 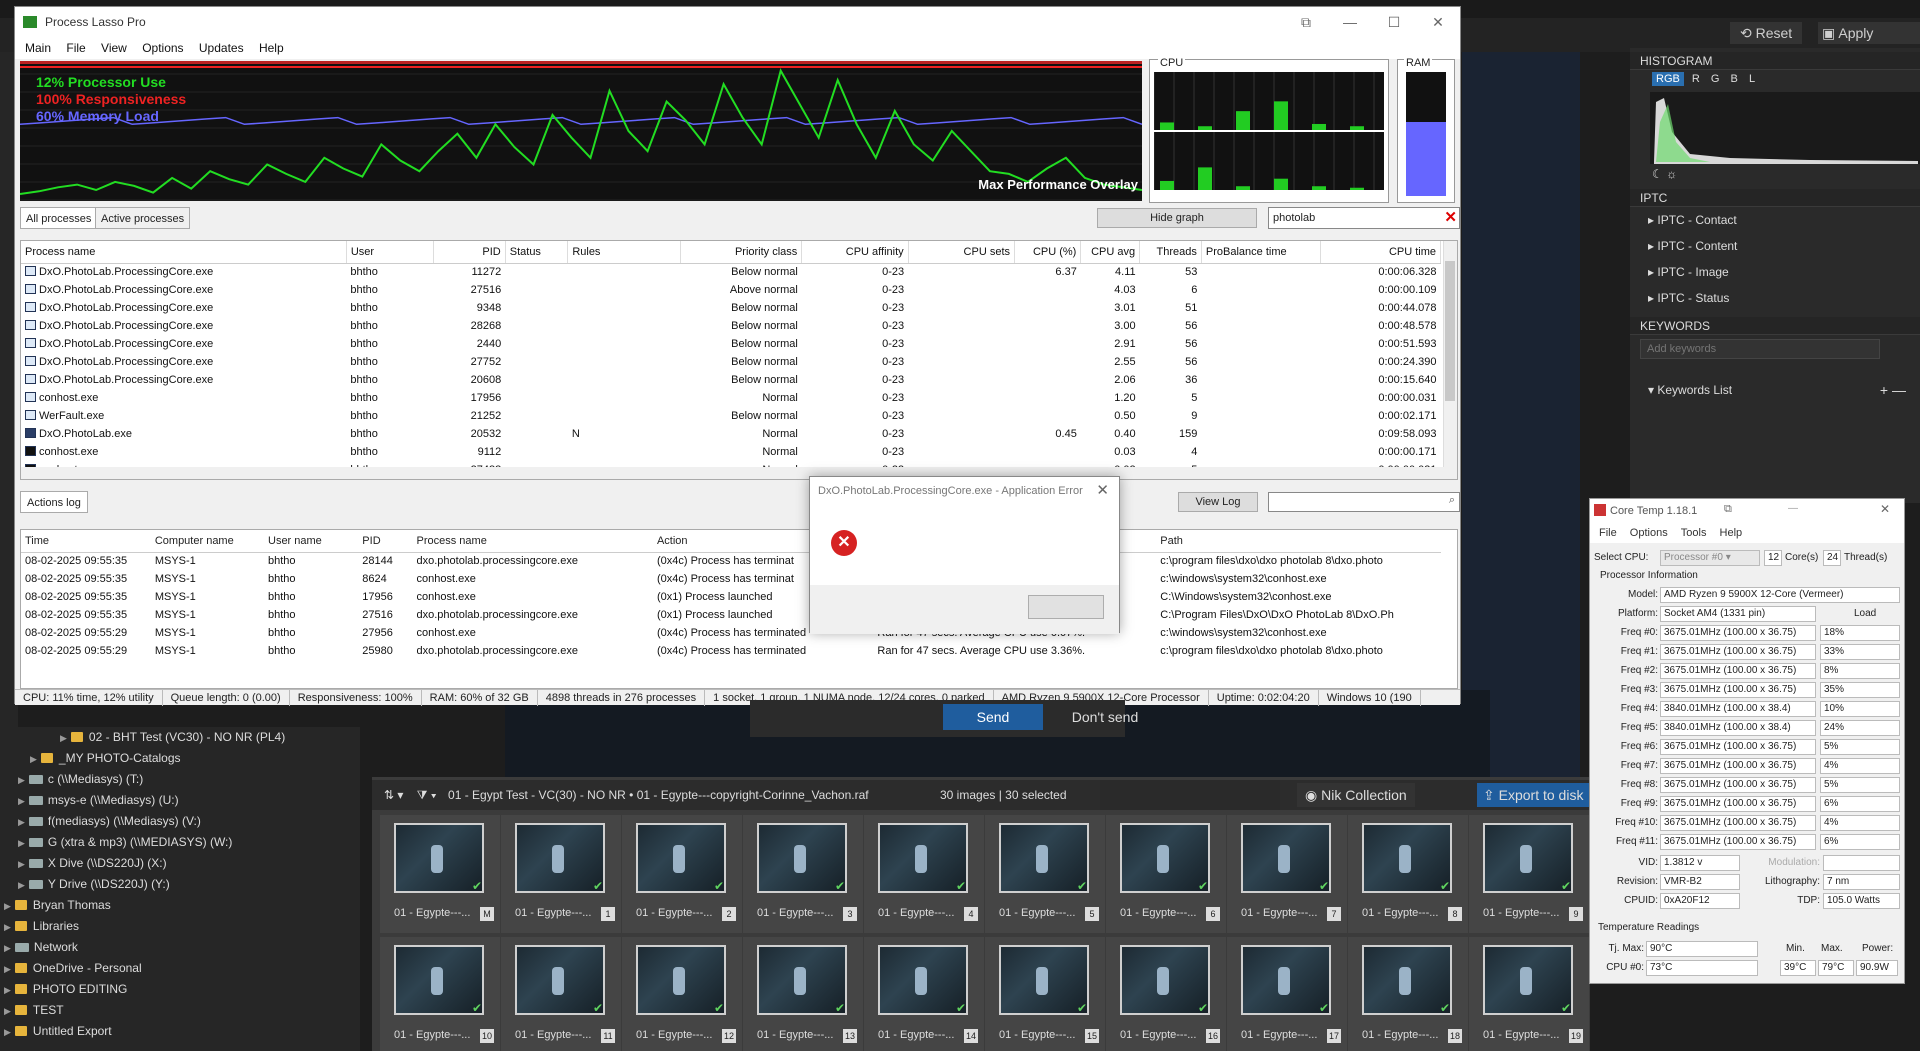 What do you see at coordinates (180, 926) in the screenshot?
I see `tree-item: ▶ Libraries` at bounding box center [180, 926].